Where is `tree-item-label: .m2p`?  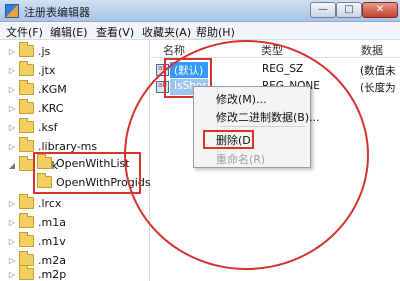 tree-item-label: .m2p is located at coordinates (52, 274).